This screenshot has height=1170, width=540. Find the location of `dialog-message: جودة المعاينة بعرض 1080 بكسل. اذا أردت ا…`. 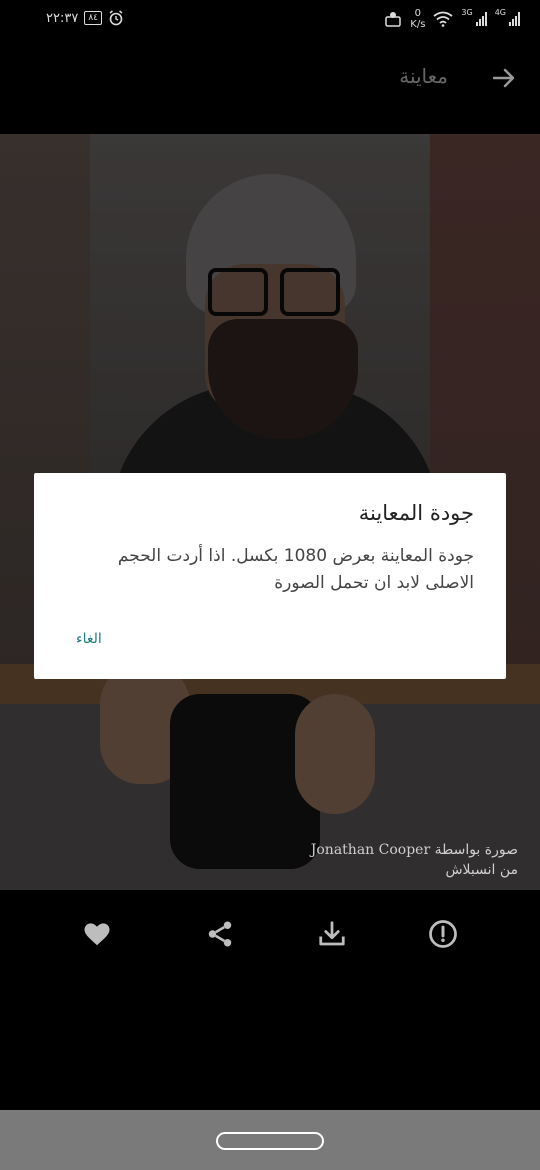

dialog-message: جودة المعاينة بعرض 1080 بكسل. اذا أردت ا… is located at coordinates (295, 569).